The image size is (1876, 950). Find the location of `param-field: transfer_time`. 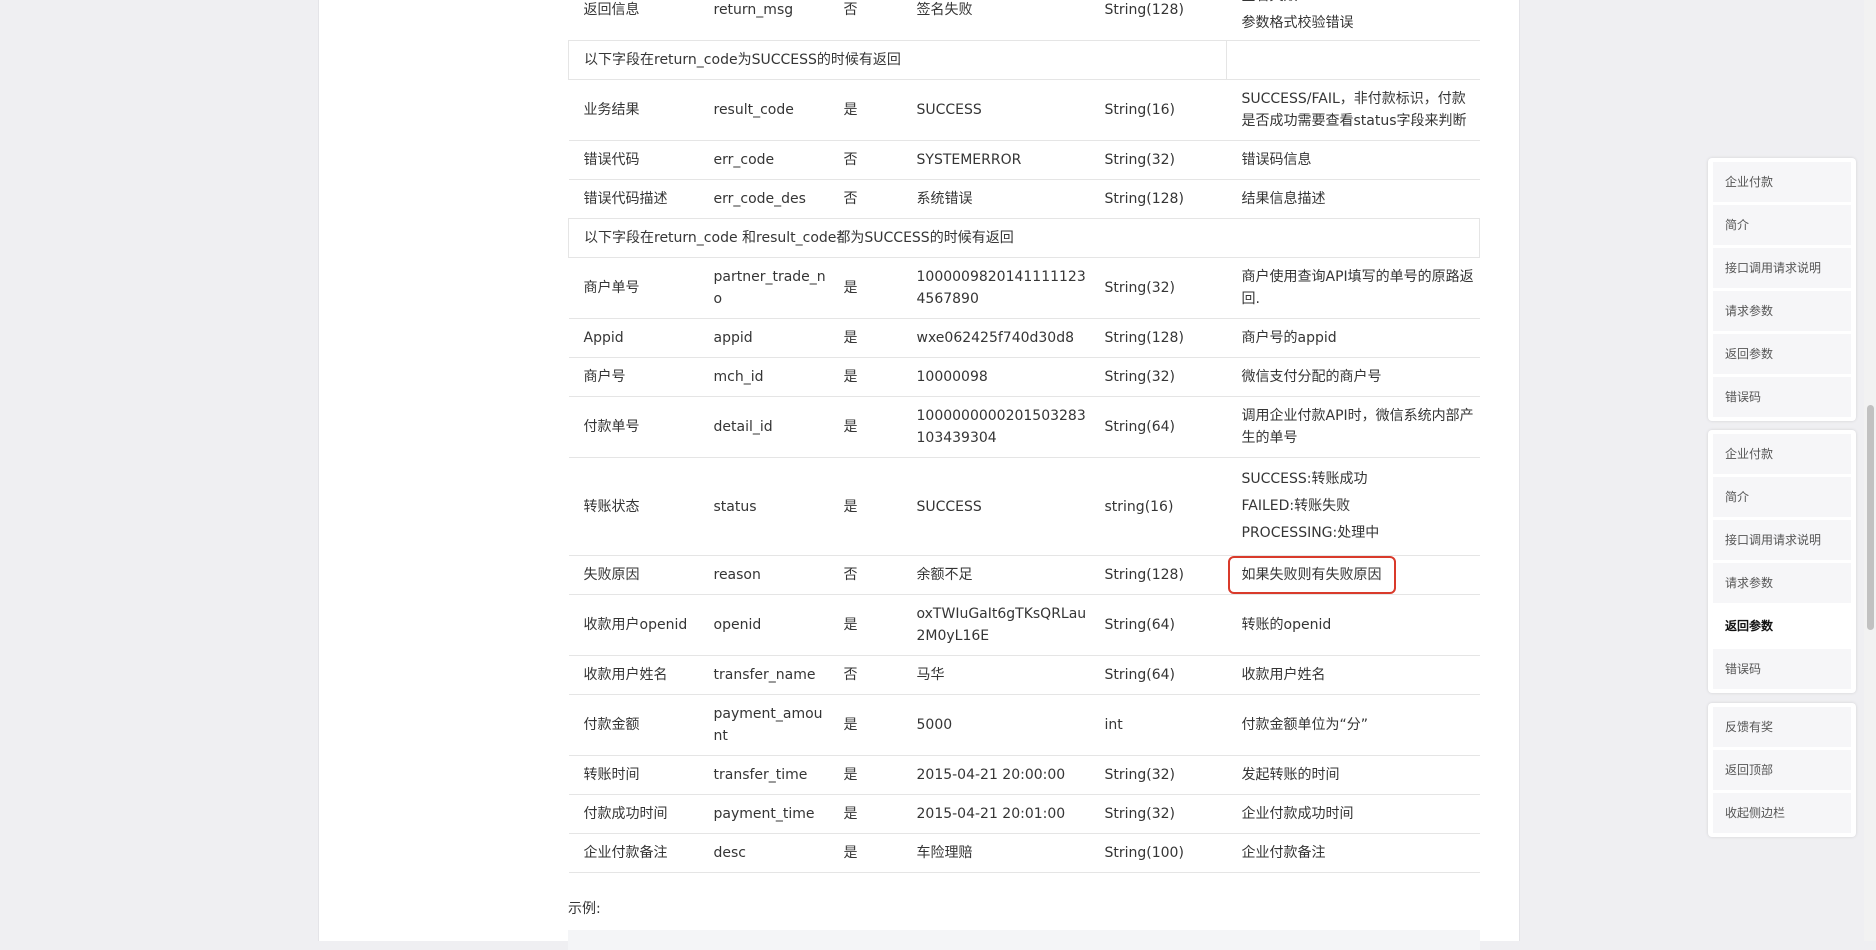

param-field: transfer_time is located at coordinates (763, 775).